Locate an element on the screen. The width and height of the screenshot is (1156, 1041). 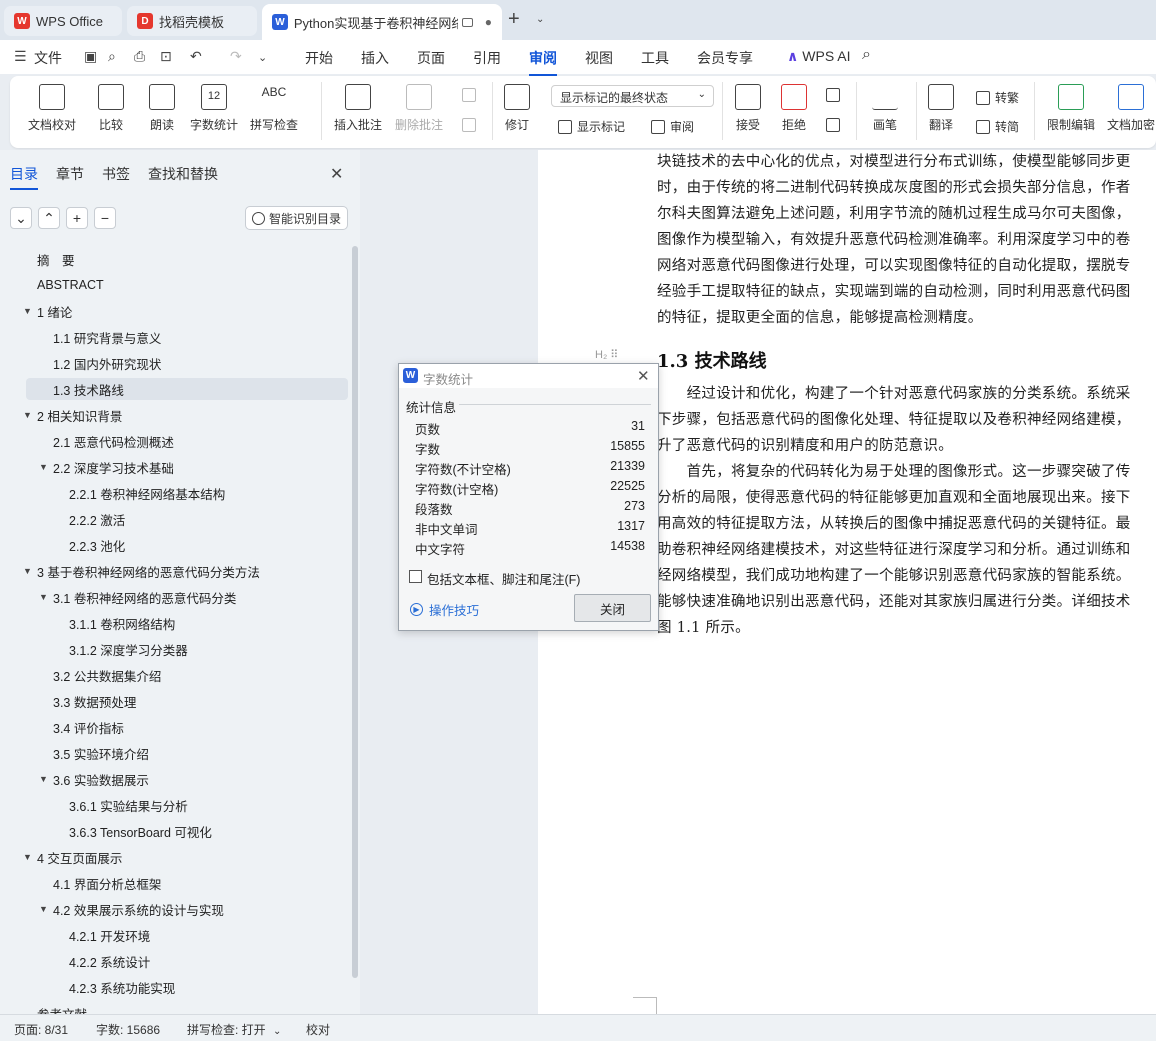
dialog-titlebar: W 字数统计 ✕ is located at coordinates (528, 376).